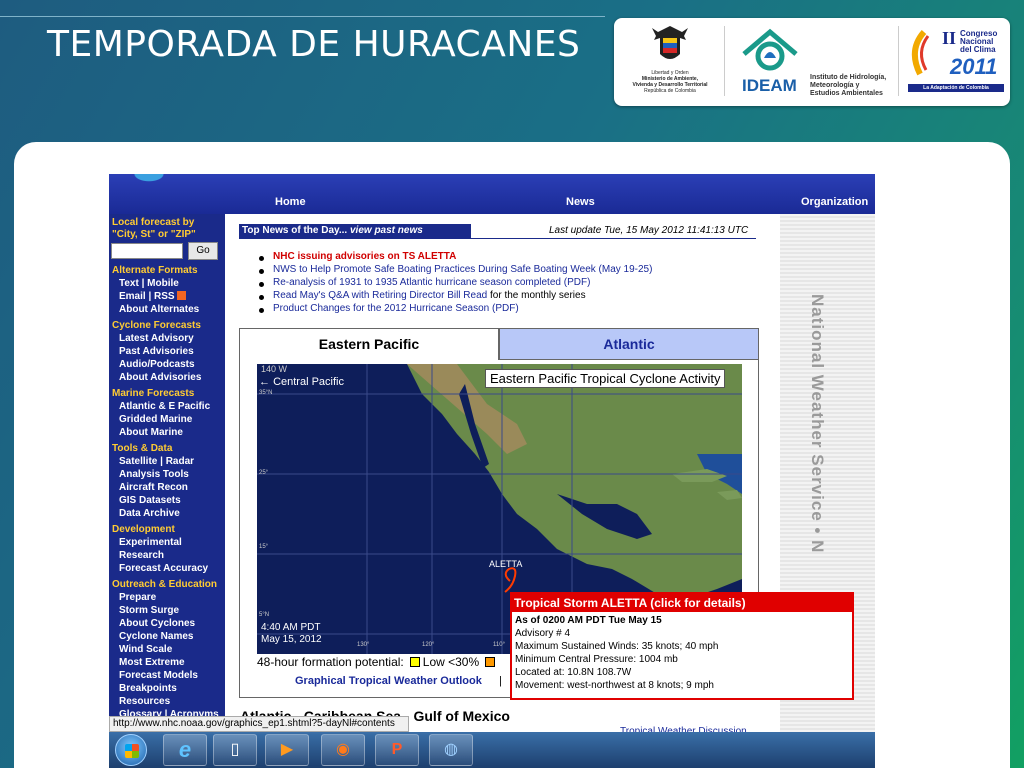 The height and width of the screenshot is (768, 1024). Describe the element at coordinates (164, 406) in the screenshot. I see `leftnav-item-atlantic-e-pacific: Atlantic & E Pacific` at that location.